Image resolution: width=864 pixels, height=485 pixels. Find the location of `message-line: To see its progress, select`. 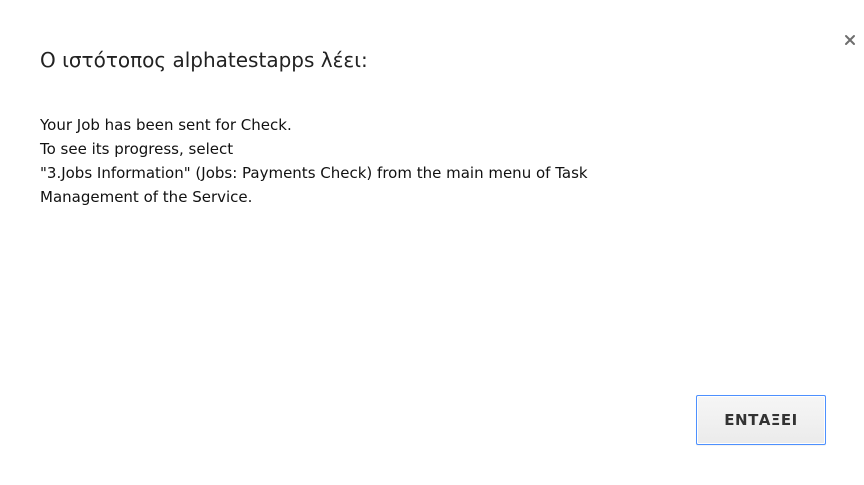

message-line: To see its progress, select is located at coordinates (137, 149).